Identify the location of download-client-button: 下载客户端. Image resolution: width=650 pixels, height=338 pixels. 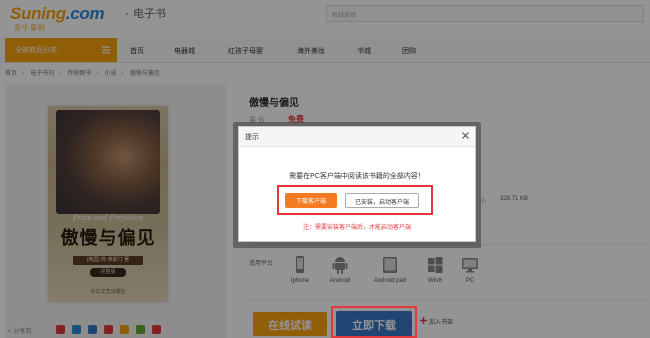
(311, 200).